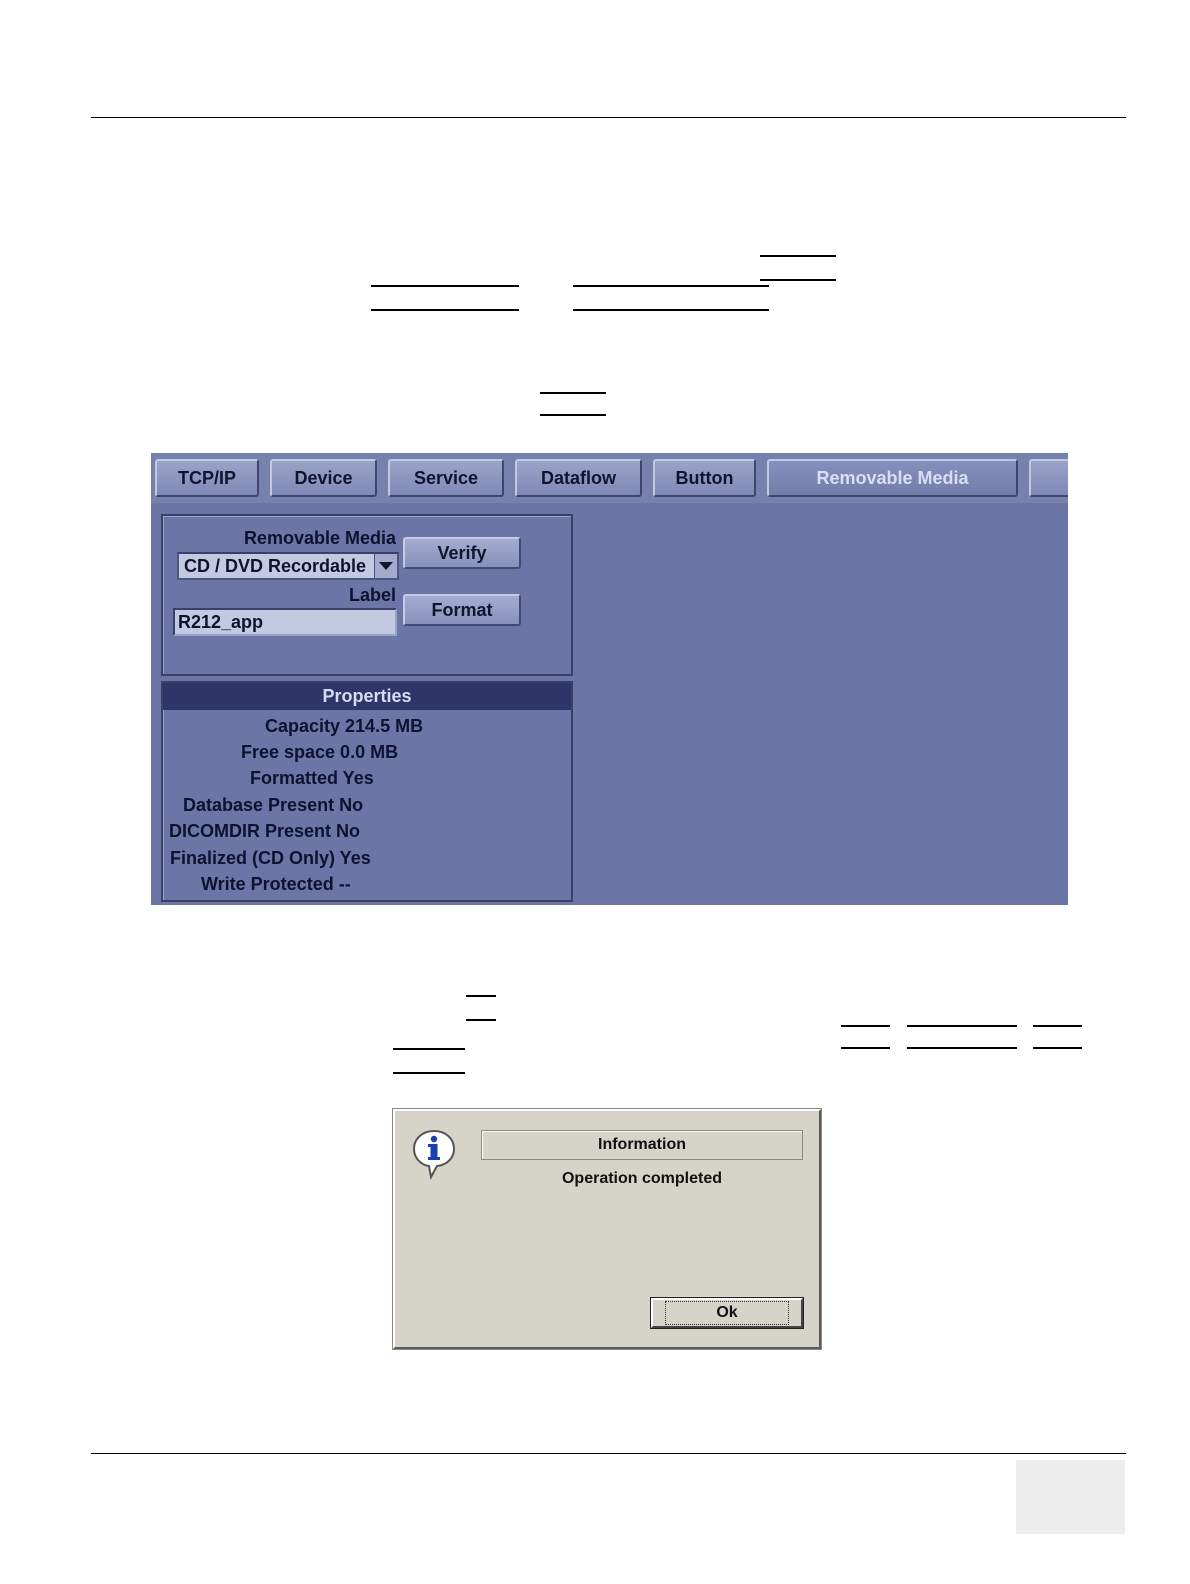  What do you see at coordinates (319, 538) in the screenshot?
I see `removable-media-label: Removable Media` at bounding box center [319, 538].